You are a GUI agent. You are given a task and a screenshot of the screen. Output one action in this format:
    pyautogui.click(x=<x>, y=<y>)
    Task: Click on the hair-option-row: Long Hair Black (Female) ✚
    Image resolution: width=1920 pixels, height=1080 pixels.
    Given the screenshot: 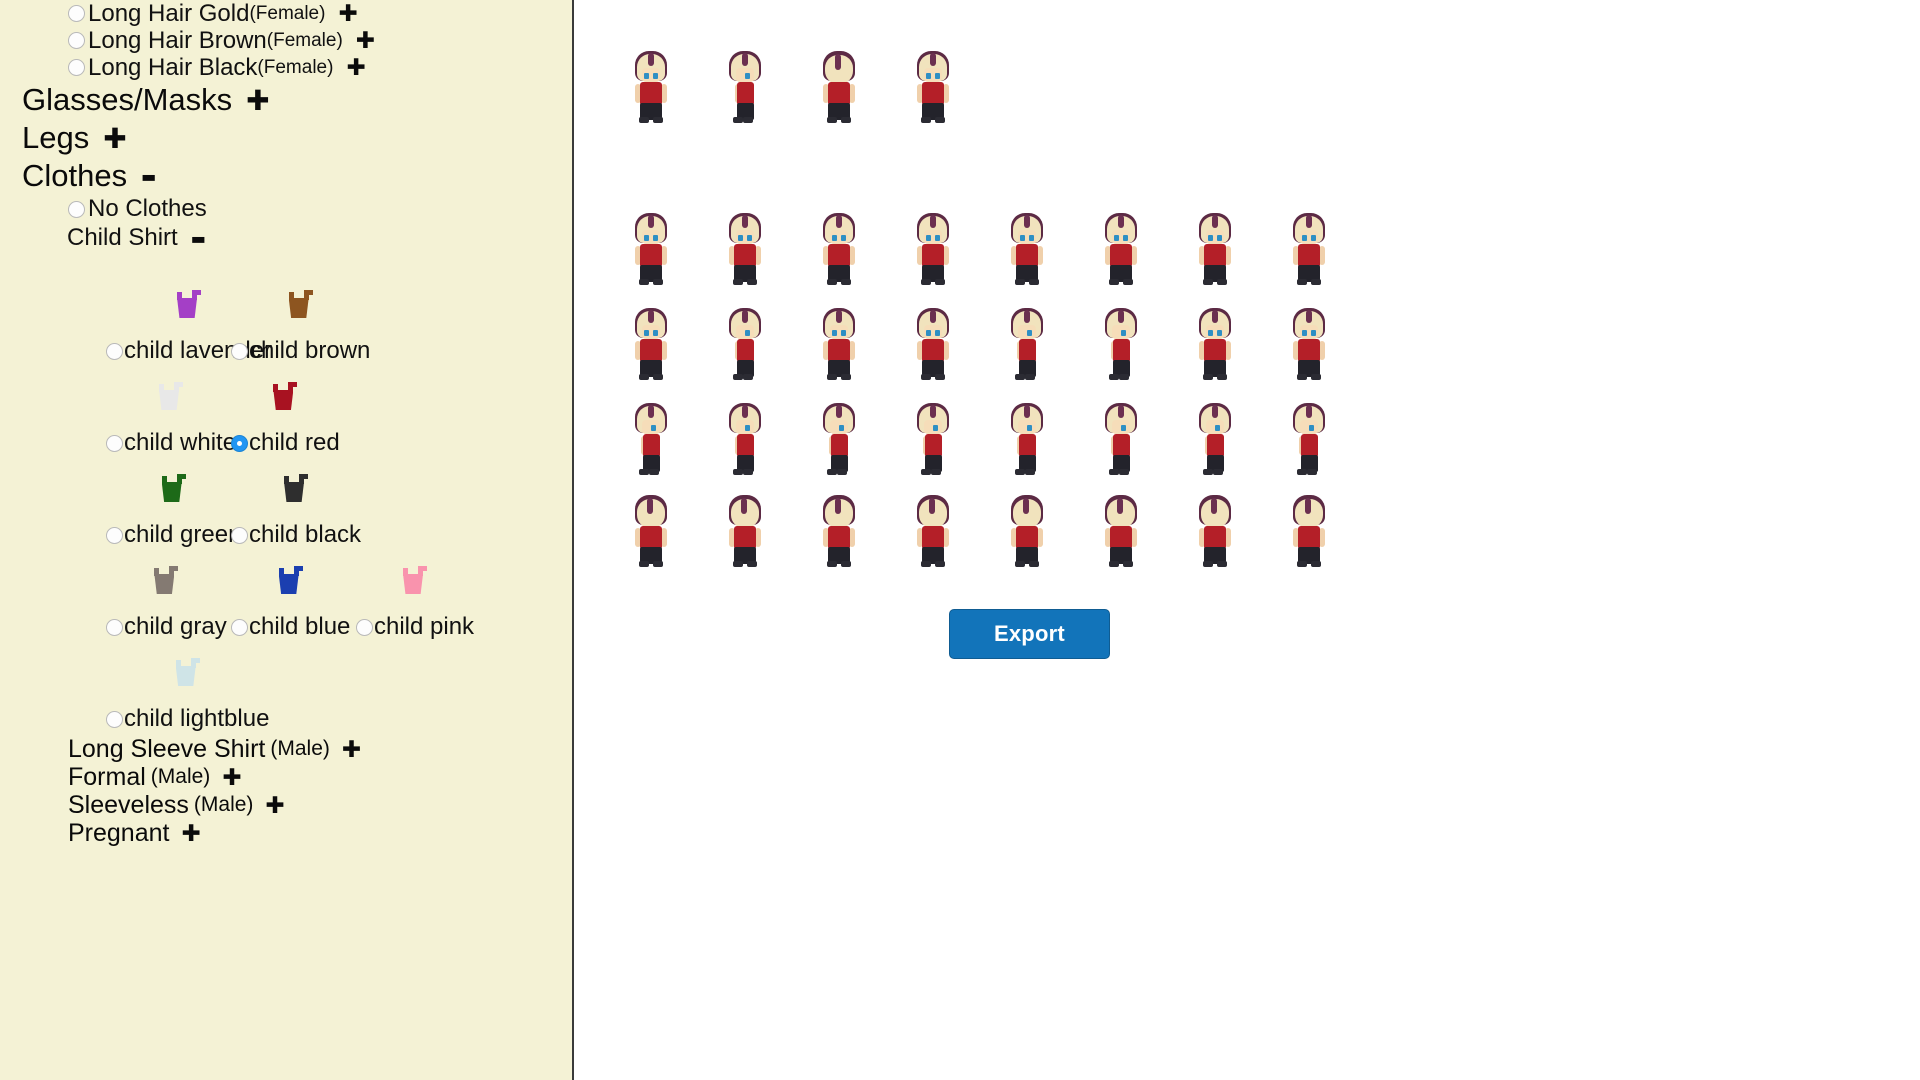 What is the action you would take?
    pyautogui.click(x=286, y=67)
    